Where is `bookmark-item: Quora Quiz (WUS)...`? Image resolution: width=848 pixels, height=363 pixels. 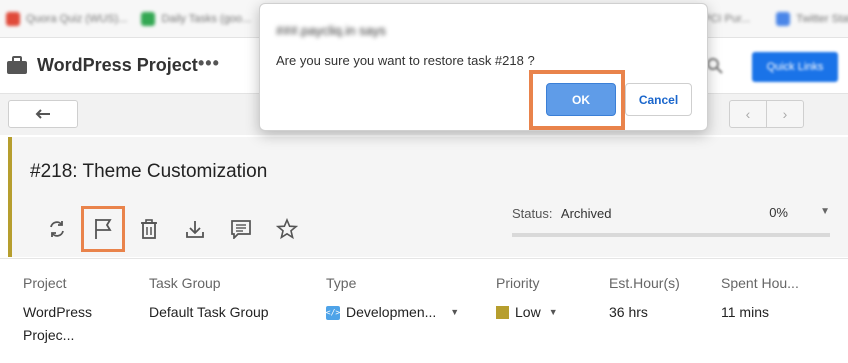 bookmark-item: Quora Quiz (WUS)... is located at coordinates (66, 18).